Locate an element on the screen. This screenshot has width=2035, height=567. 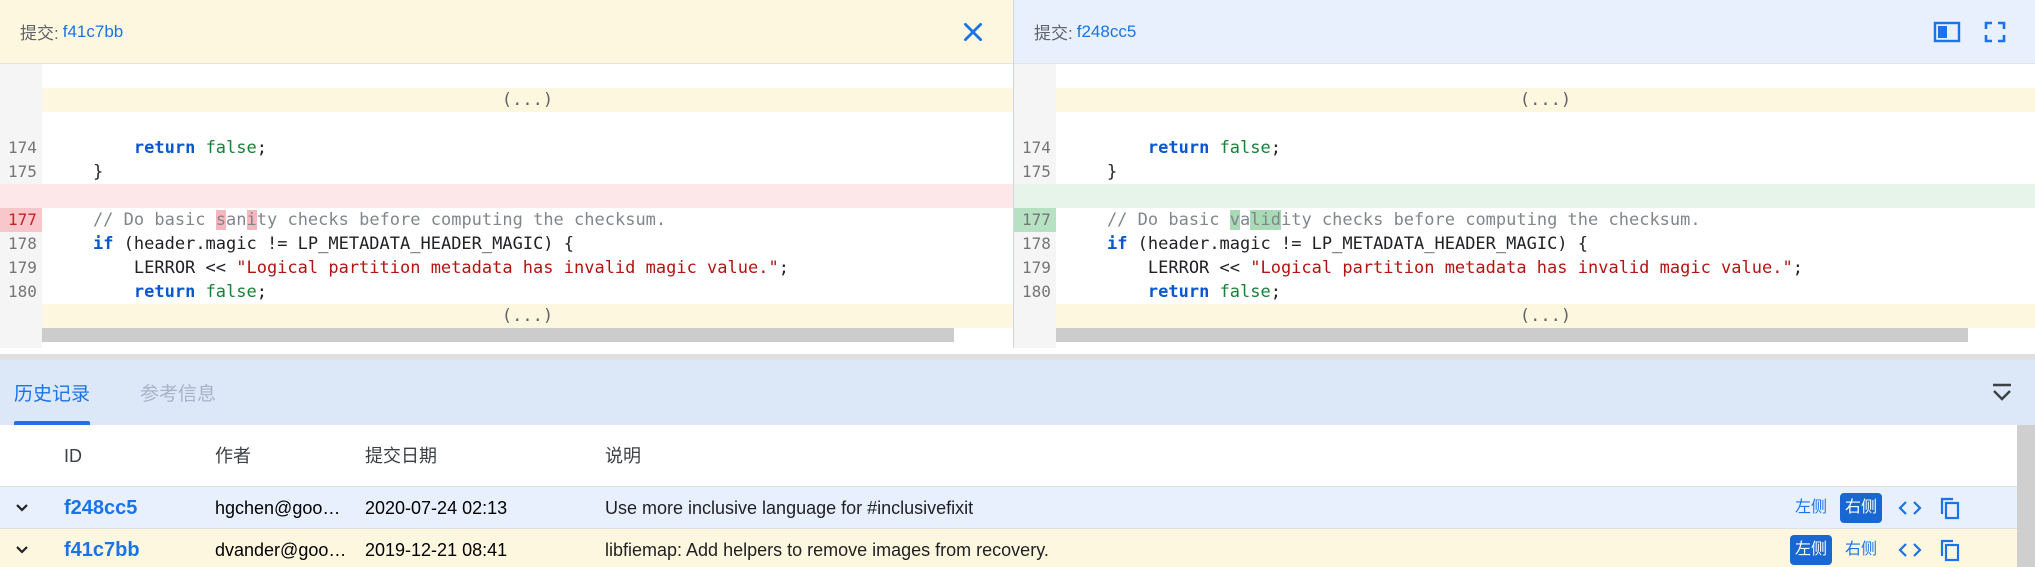
right-code-line: 176 is located at coordinates (1524, 182).